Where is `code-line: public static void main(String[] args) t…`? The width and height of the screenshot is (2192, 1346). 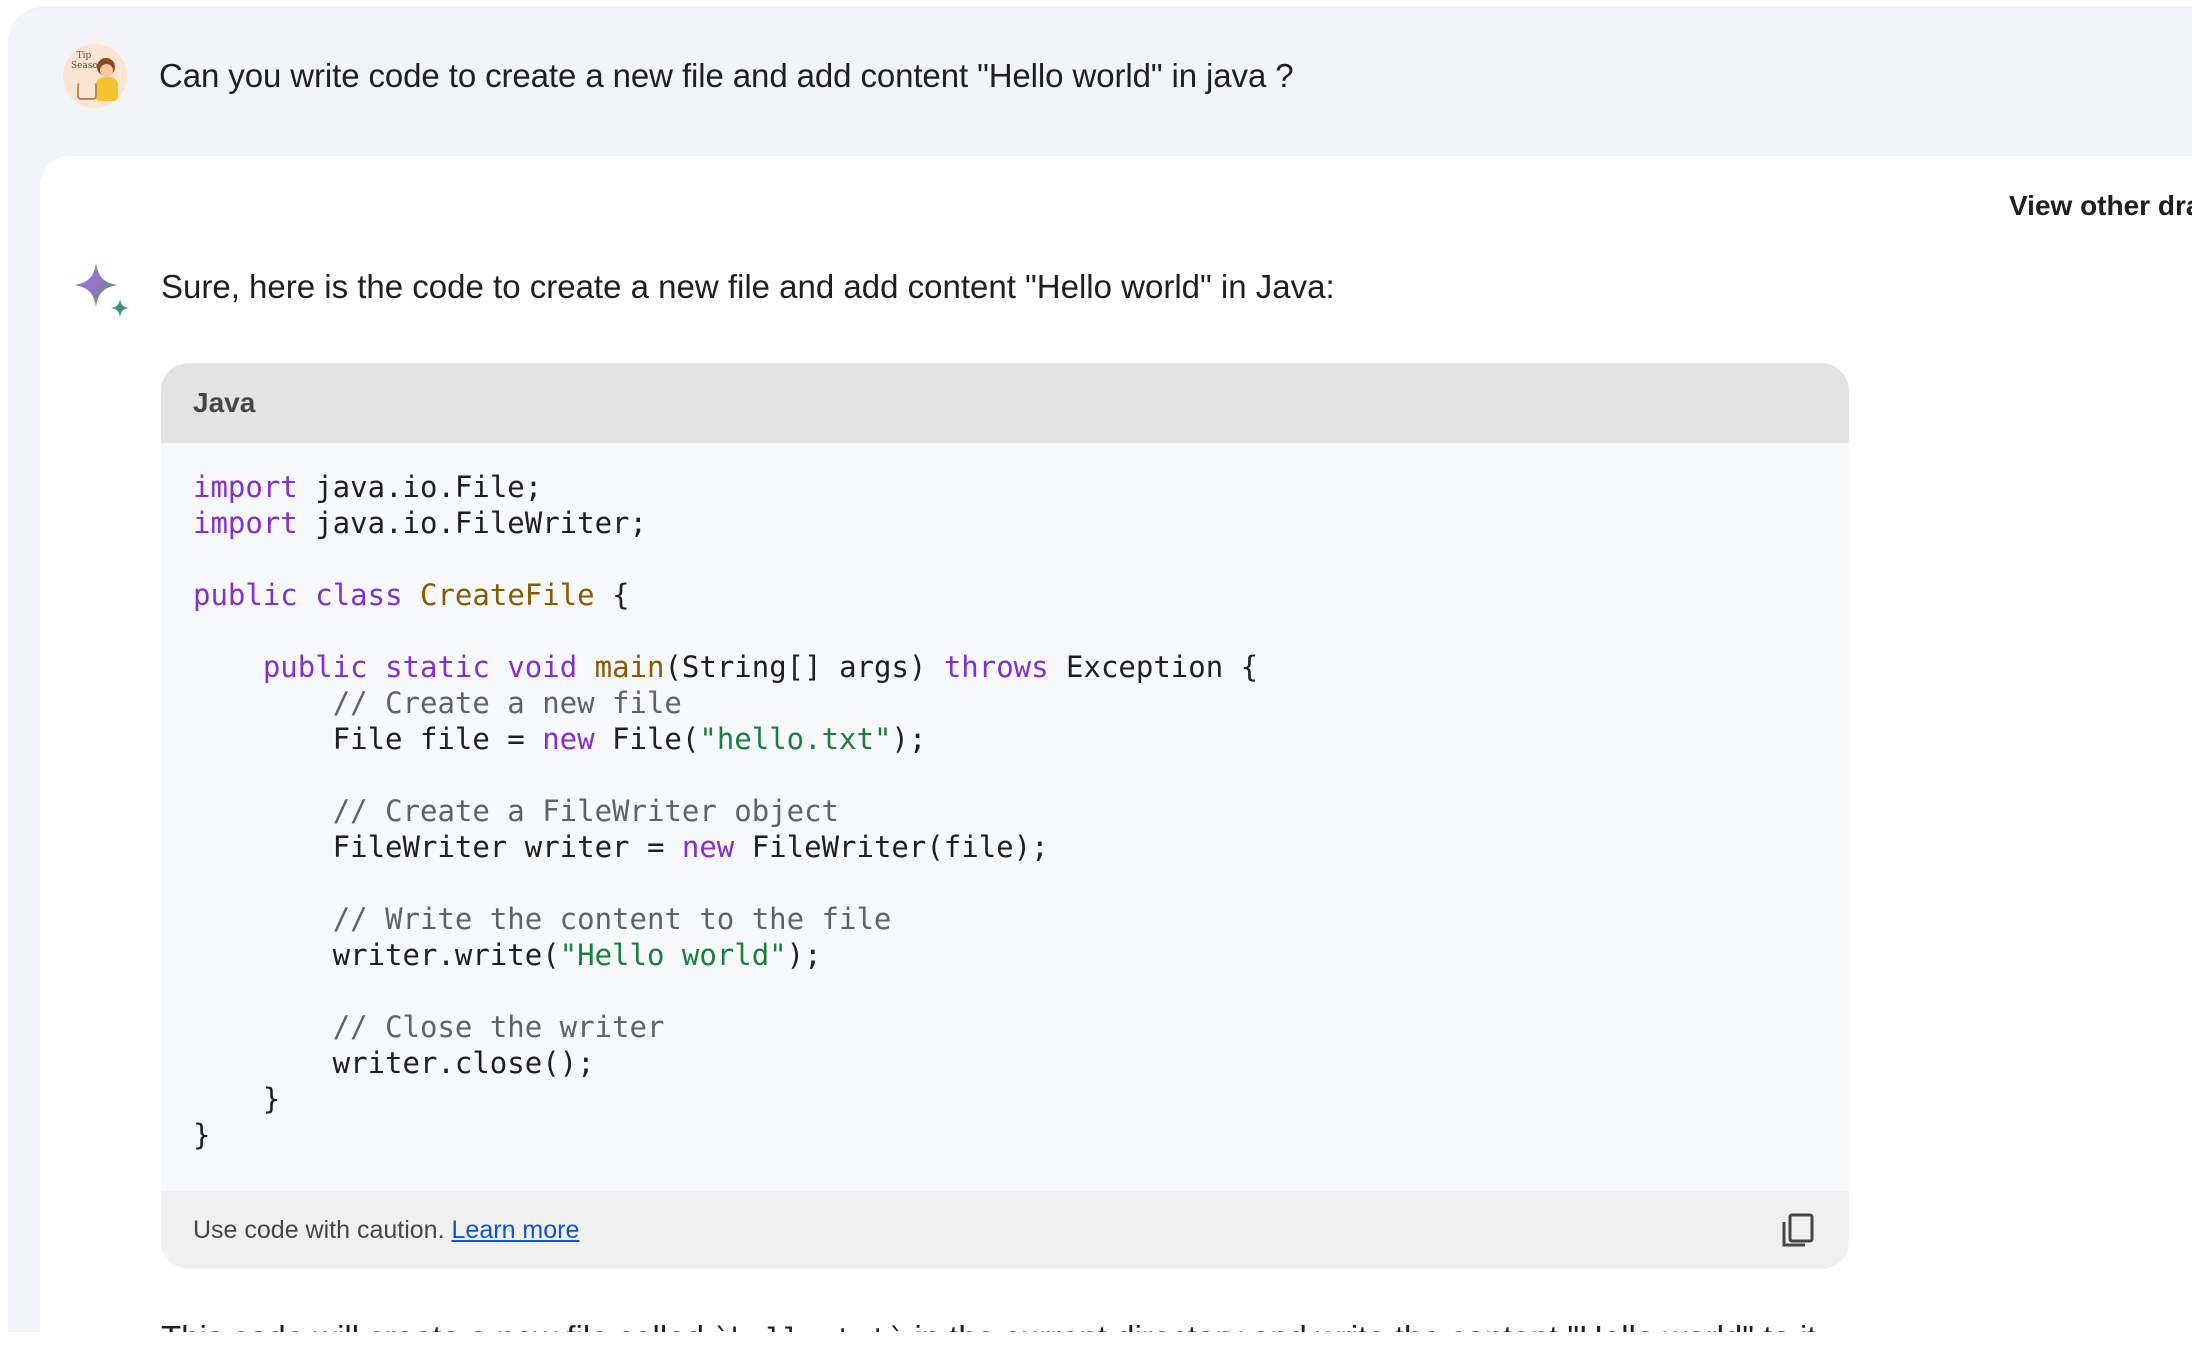
code-line: public static void main(String[] args) t… is located at coordinates (760, 667).